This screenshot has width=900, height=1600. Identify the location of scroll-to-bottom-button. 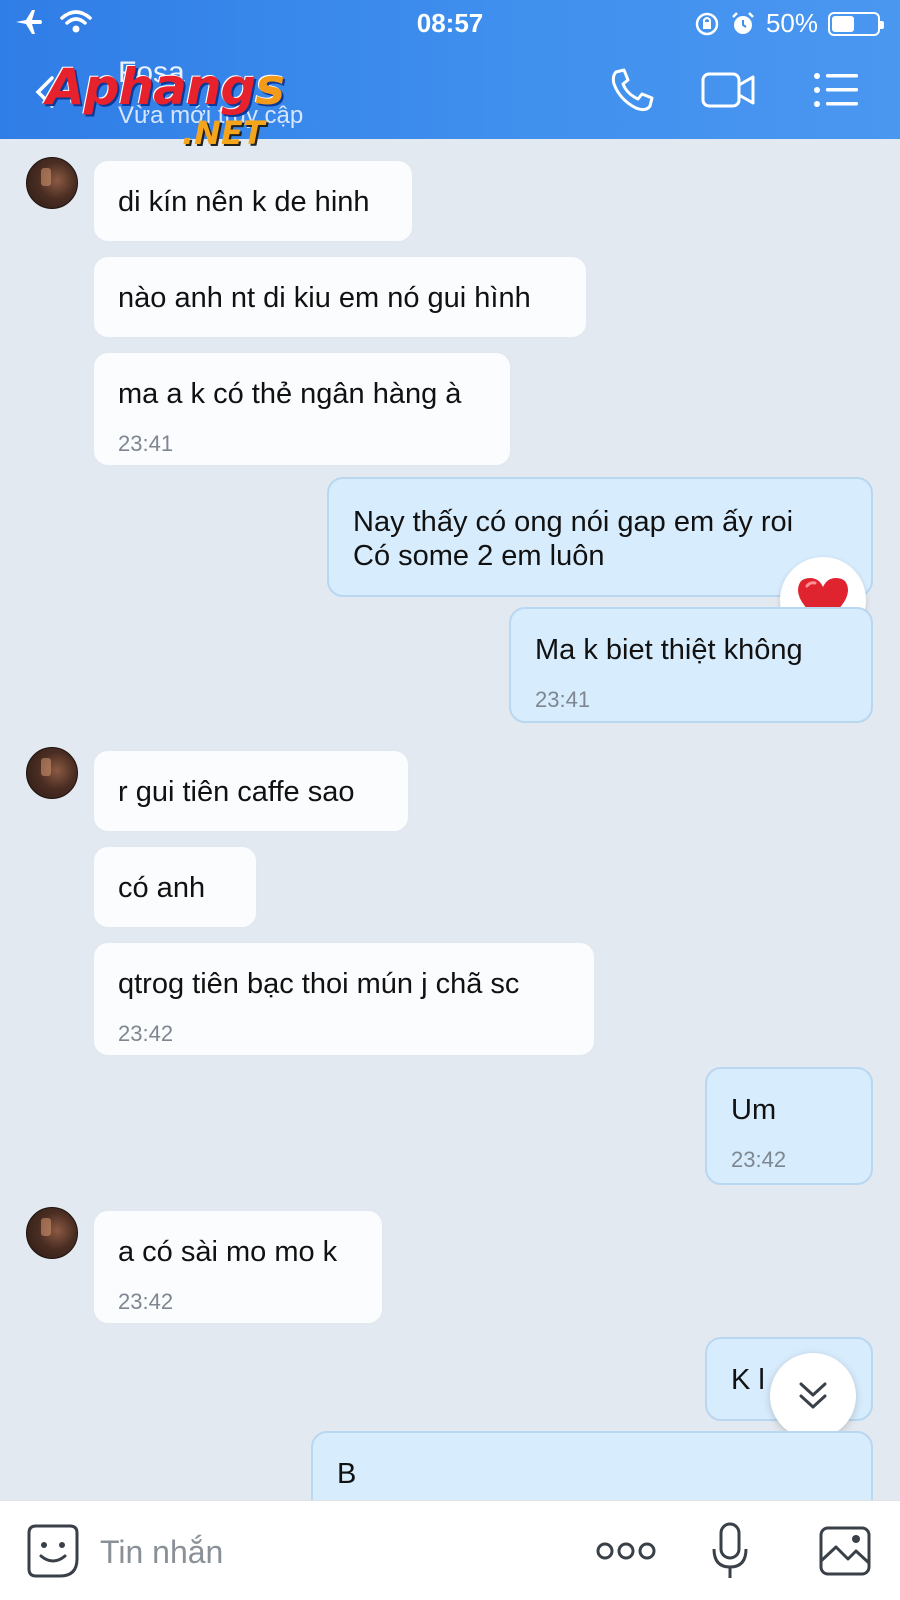
(813, 1396).